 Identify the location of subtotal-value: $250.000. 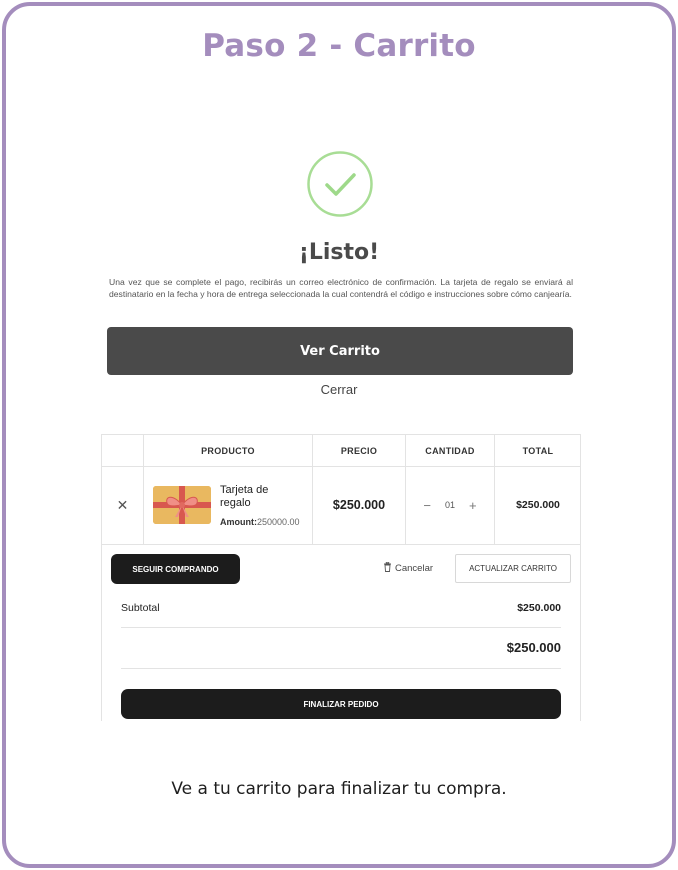
(539, 608).